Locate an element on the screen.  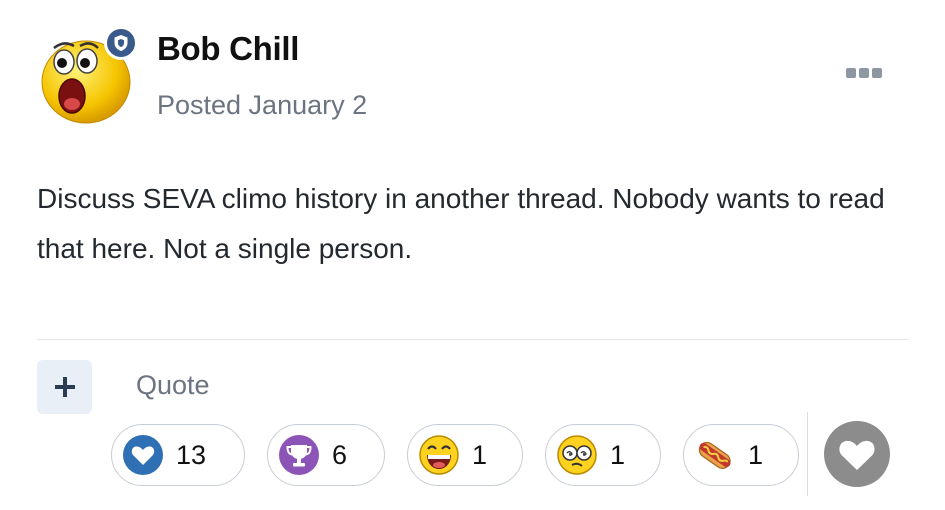
trophy-icon is located at coordinates (299, 455).